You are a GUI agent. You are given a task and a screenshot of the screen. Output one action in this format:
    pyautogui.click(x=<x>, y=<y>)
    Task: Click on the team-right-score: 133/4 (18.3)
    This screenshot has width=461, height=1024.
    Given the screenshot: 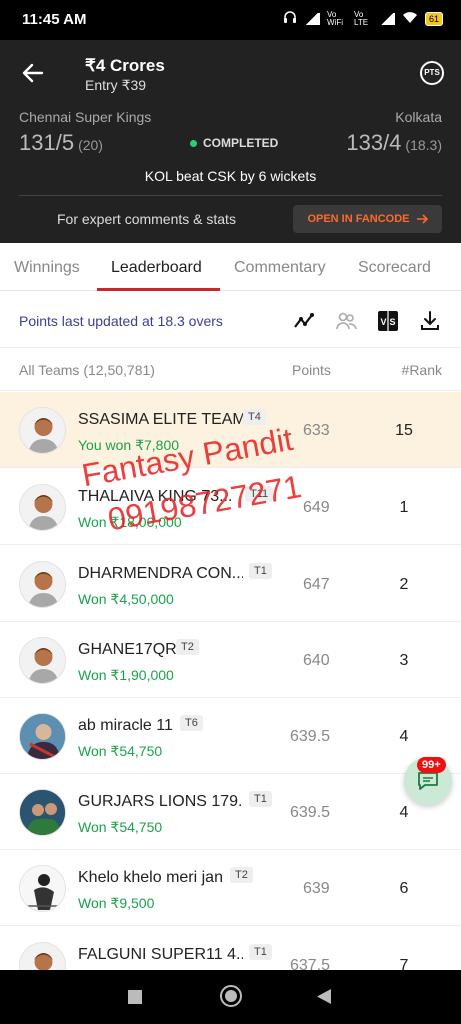 What is the action you would take?
    pyautogui.click(x=394, y=143)
    